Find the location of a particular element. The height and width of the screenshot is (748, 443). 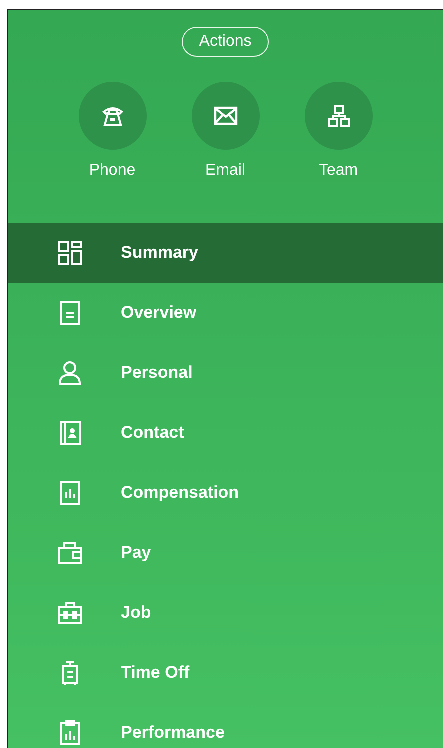

menu-item: Compensation is located at coordinates (225, 493).